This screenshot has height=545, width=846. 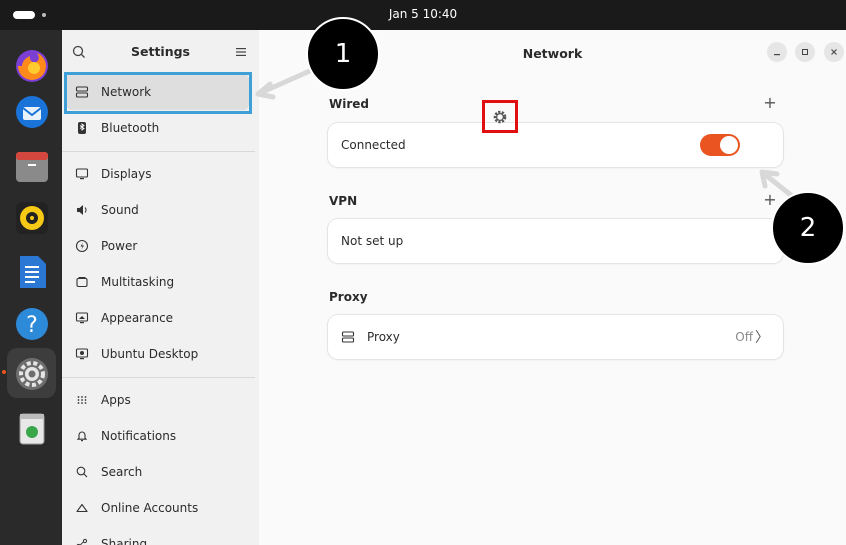 I want to click on sidebar-item-notifications: Notifications, so click(x=157, y=436).